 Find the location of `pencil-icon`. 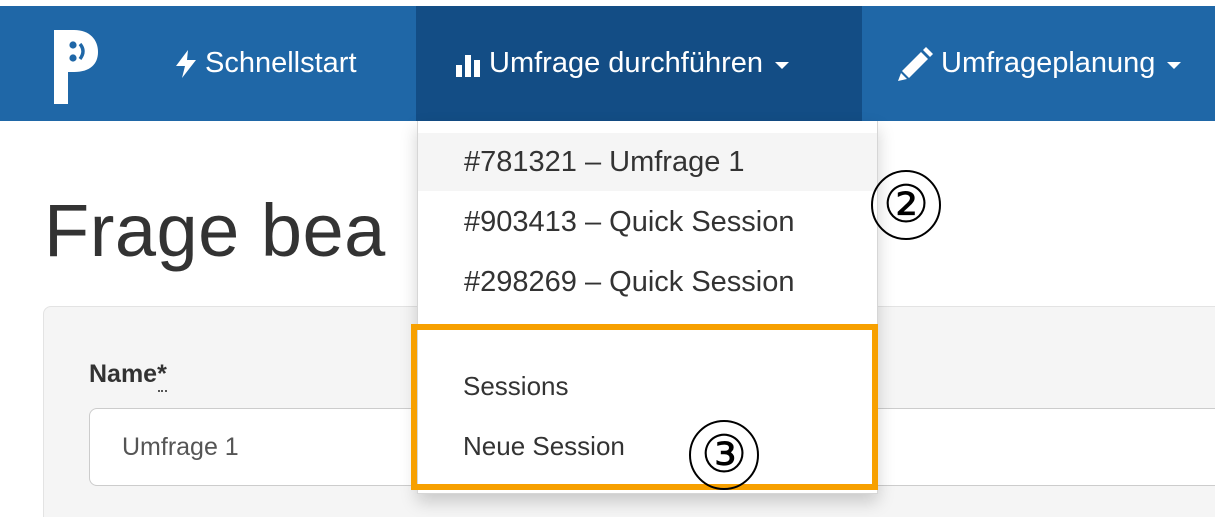

pencil-icon is located at coordinates (915, 63).